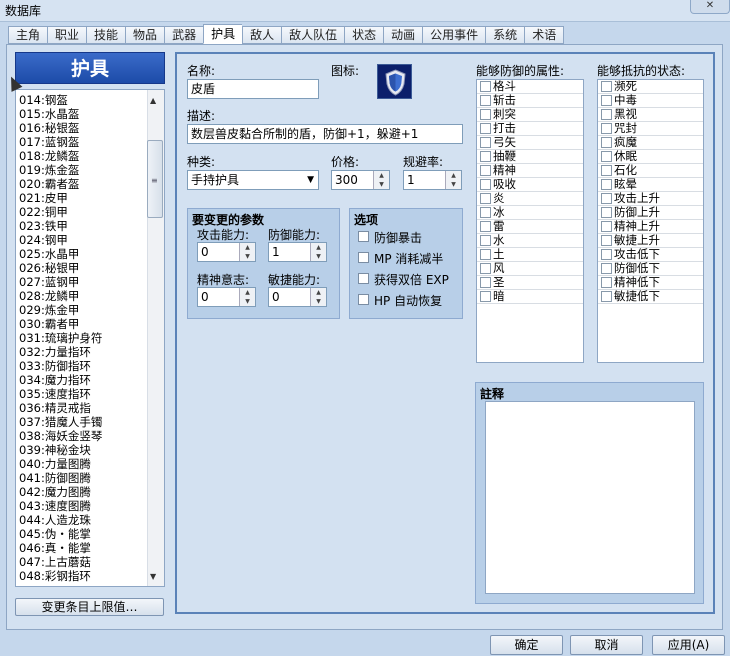 This screenshot has height=656, width=730. I want to click on tab-10: 公用事件, so click(454, 35).